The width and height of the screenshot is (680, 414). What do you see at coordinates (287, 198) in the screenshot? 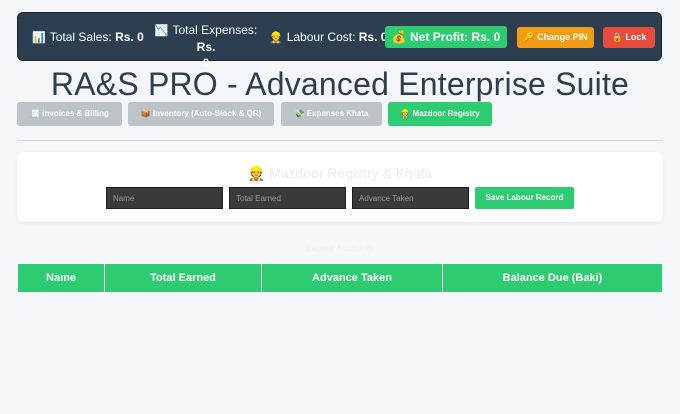
I see `total-earned-input` at bounding box center [287, 198].